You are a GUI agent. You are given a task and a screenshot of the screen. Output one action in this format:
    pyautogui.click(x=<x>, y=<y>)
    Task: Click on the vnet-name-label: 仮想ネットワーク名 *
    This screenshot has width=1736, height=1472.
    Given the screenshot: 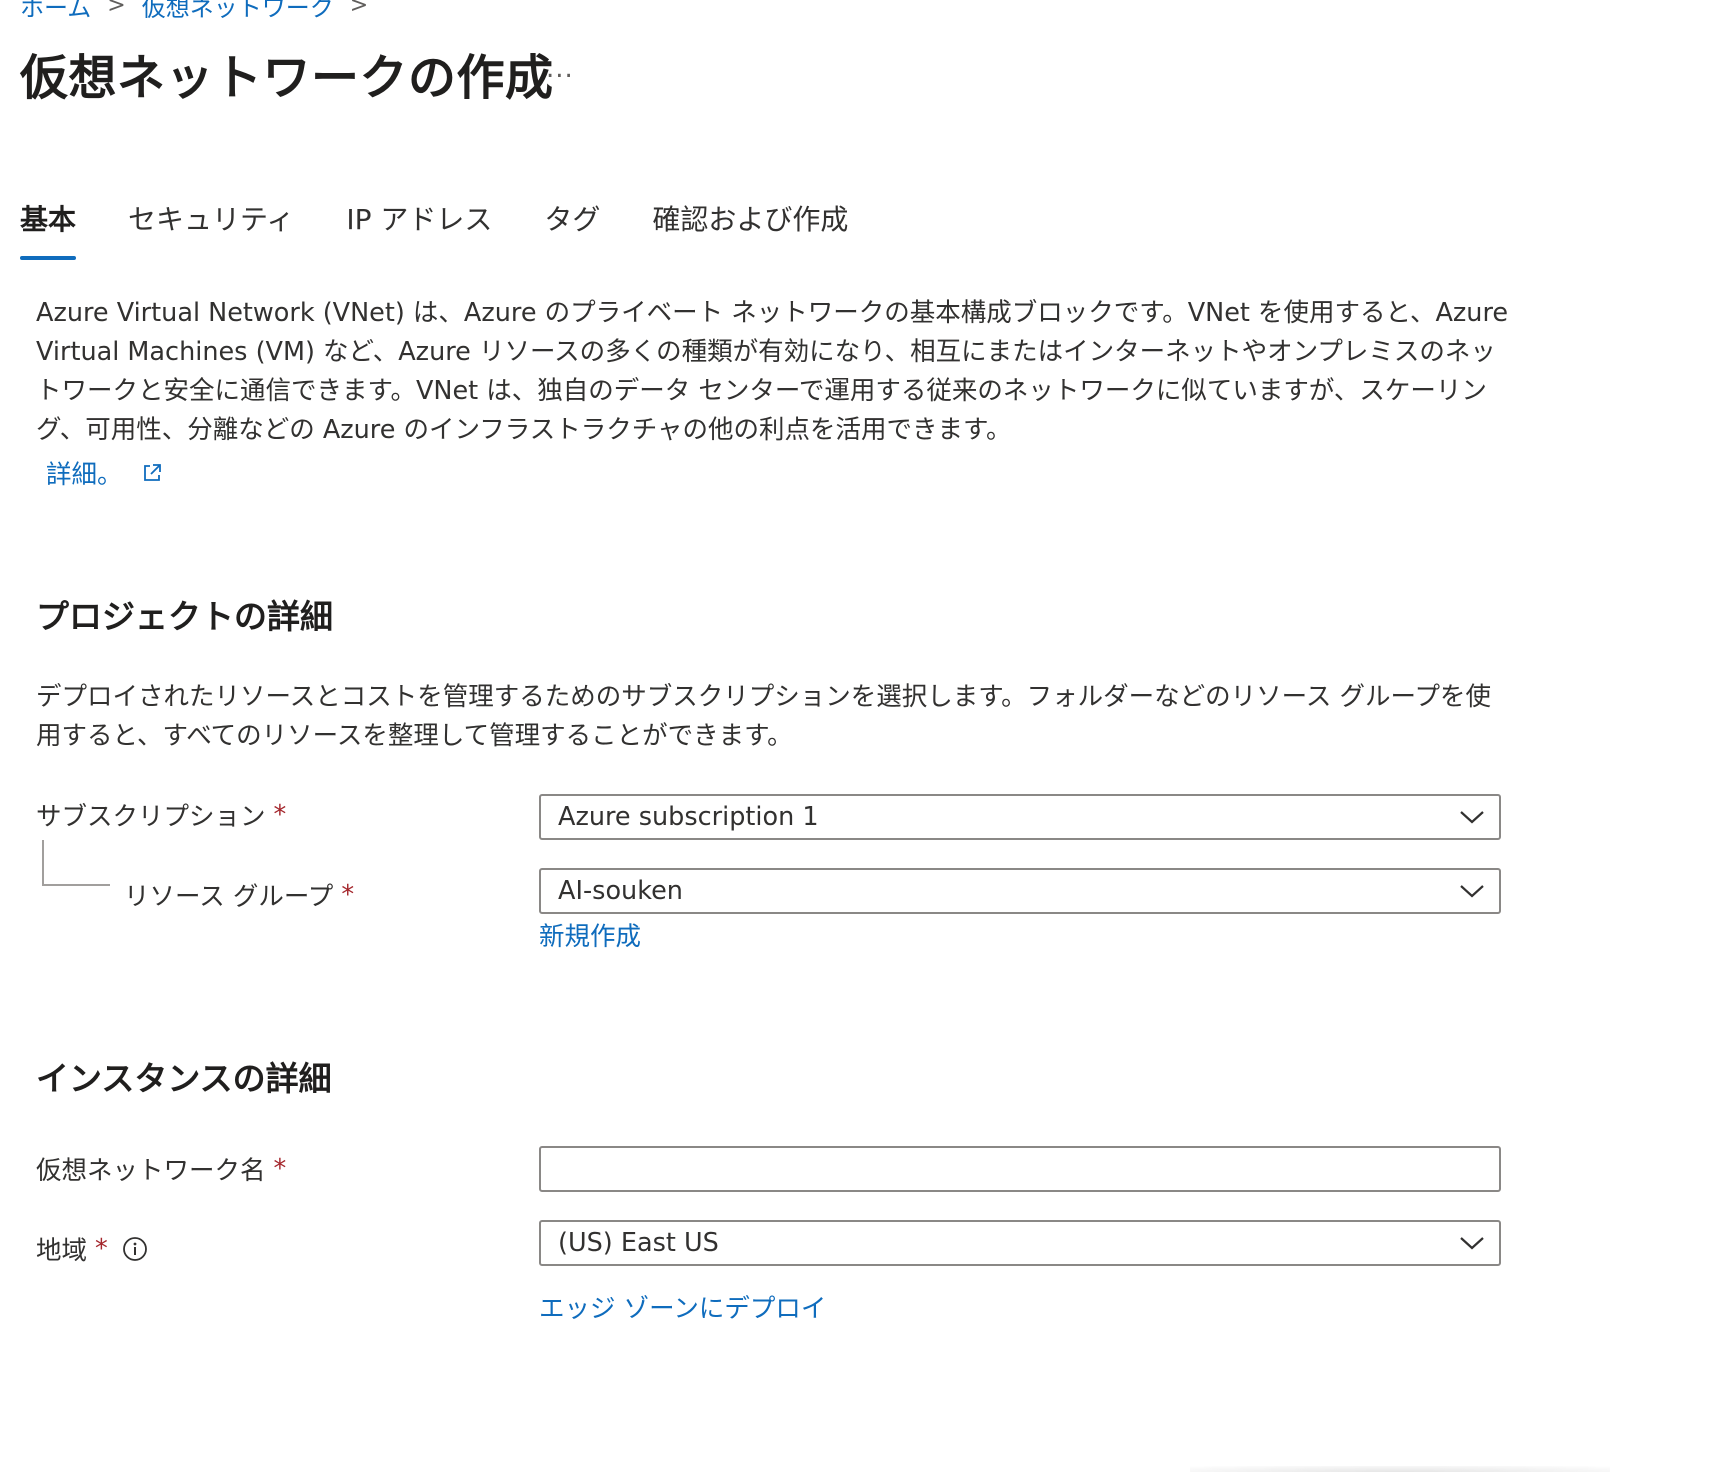 What is the action you would take?
    pyautogui.click(x=161, y=1168)
    